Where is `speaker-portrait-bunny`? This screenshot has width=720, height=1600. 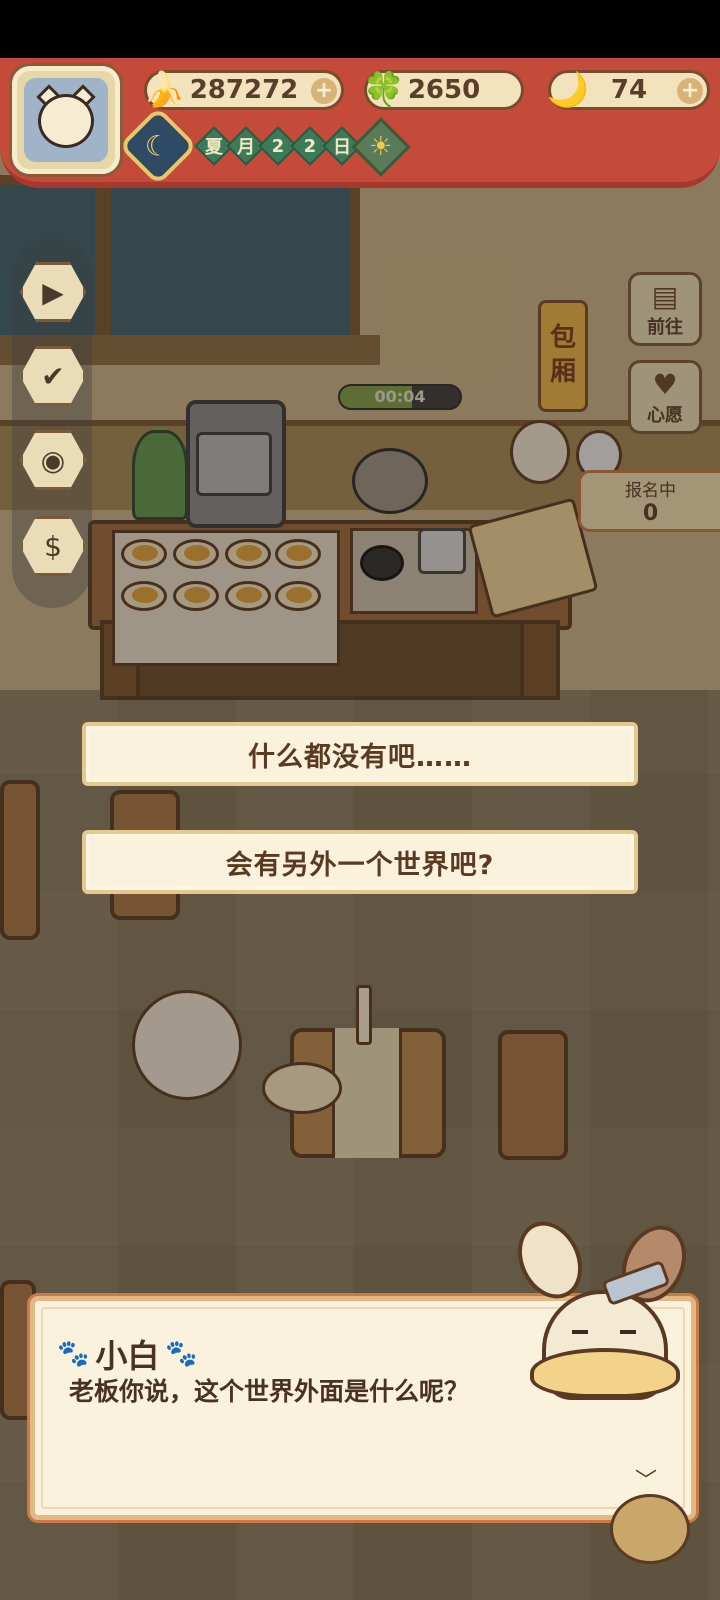
speaker-portrait-bunny is located at coordinates (602, 1310).